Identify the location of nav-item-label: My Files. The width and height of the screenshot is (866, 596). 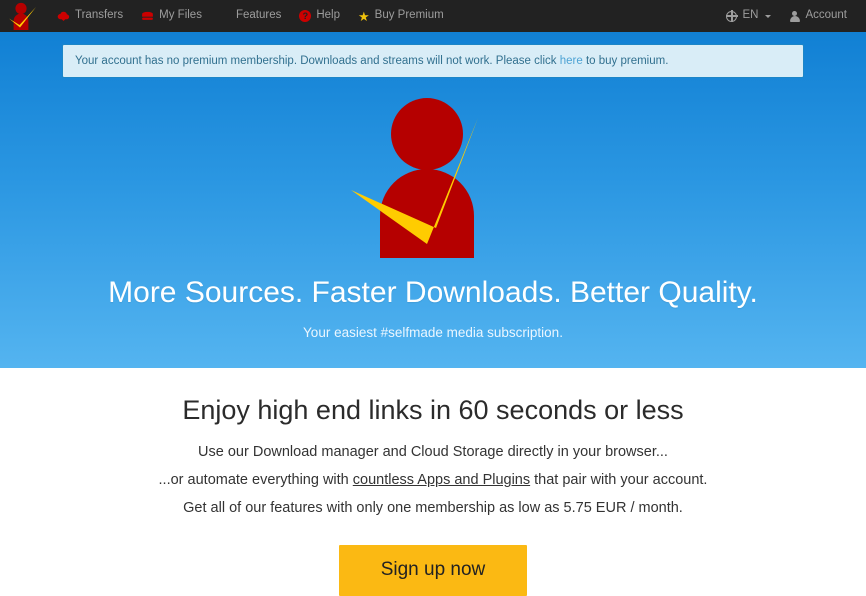
(180, 15).